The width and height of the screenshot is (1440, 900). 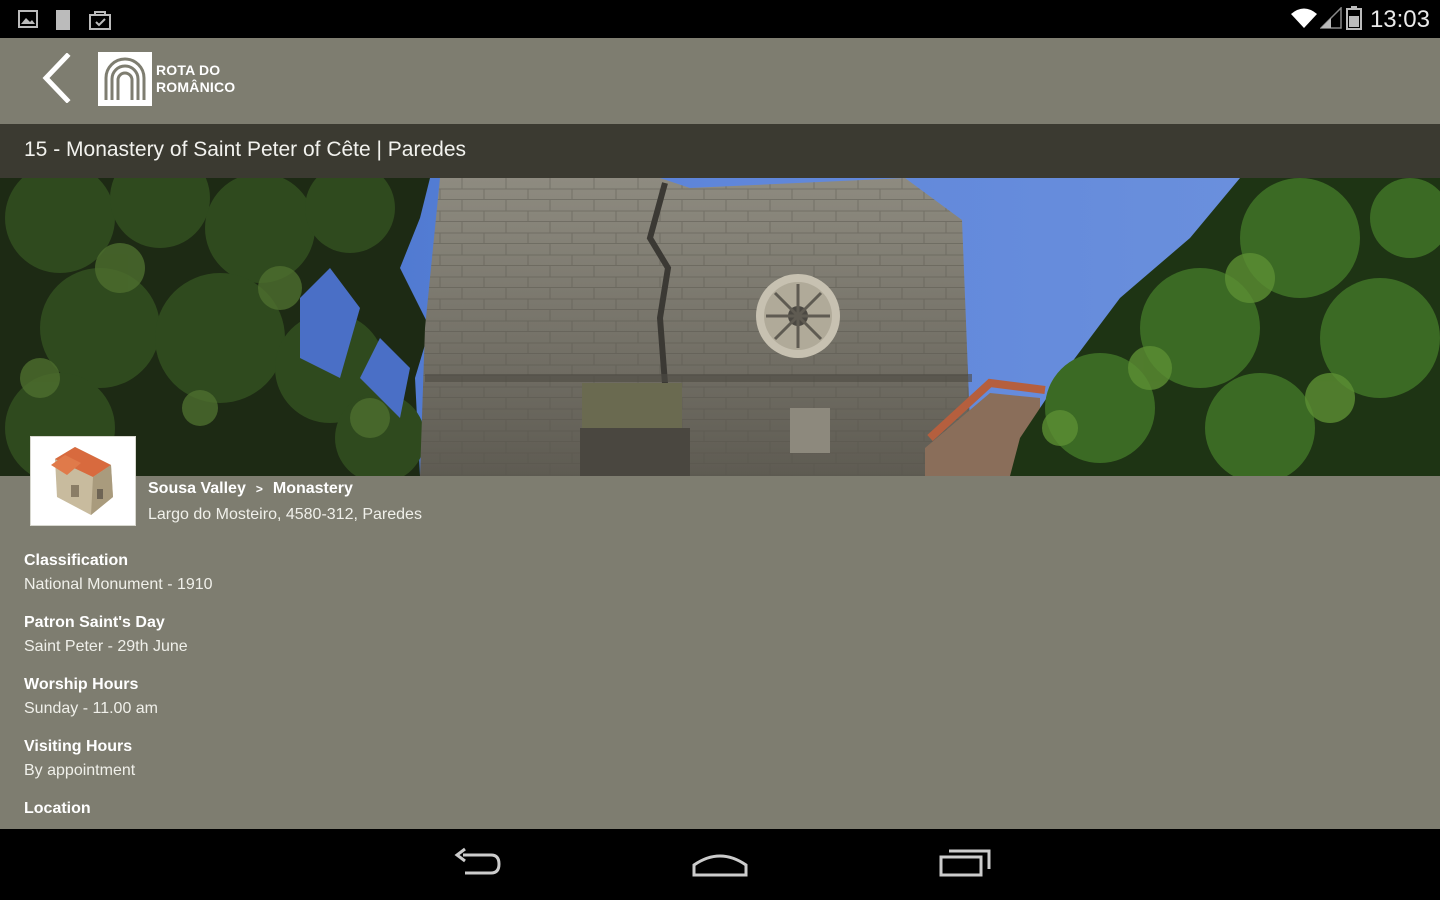 What do you see at coordinates (188, 70) in the screenshot?
I see `logo-line-1: ROTA DO` at bounding box center [188, 70].